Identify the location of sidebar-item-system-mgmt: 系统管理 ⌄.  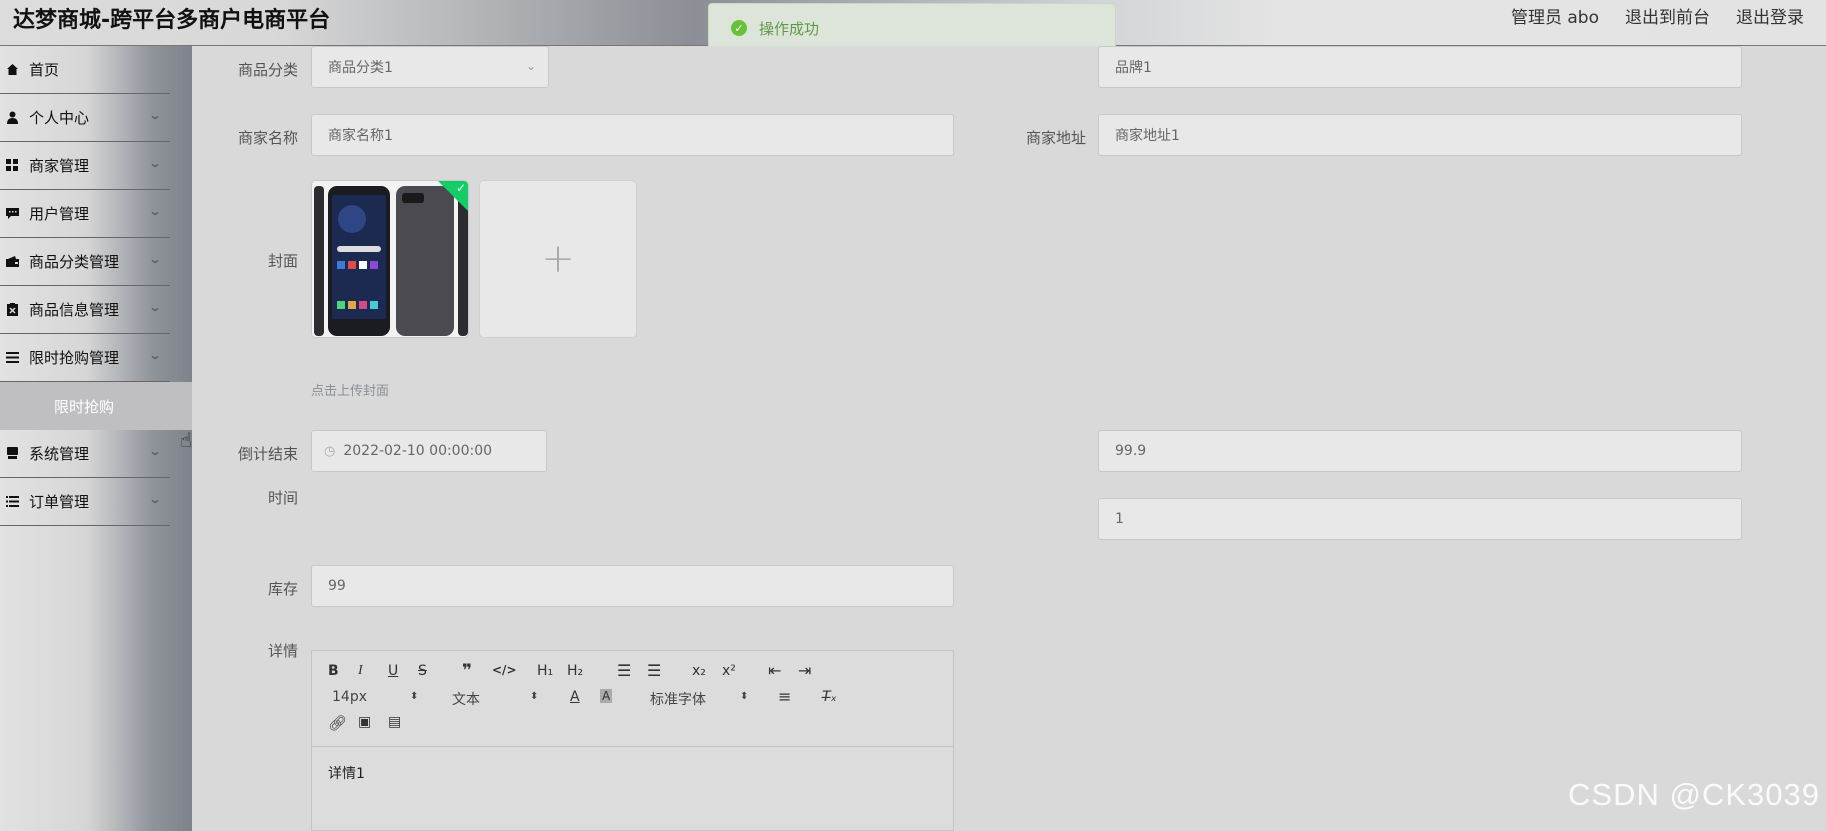
(85, 454).